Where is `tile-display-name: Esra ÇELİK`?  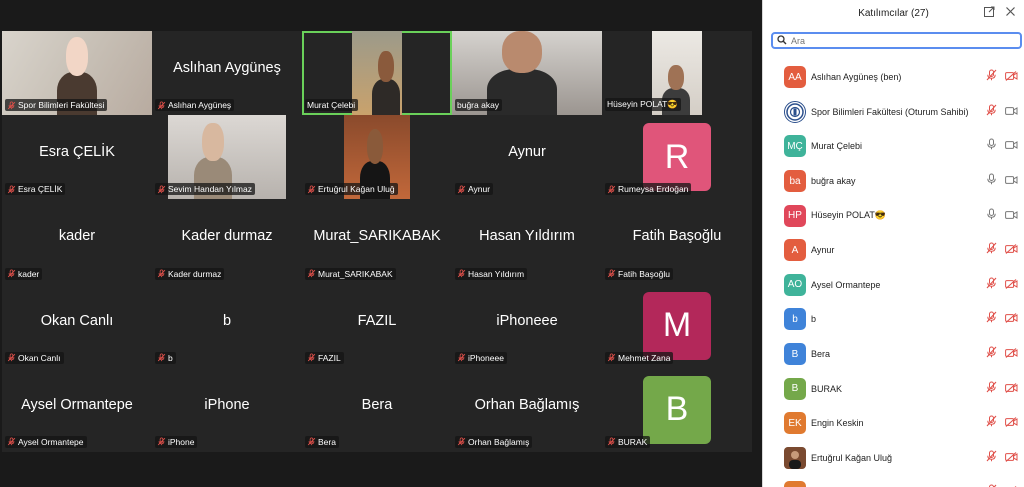
tile-display-name: Esra ÇELİK is located at coordinates (77, 152).